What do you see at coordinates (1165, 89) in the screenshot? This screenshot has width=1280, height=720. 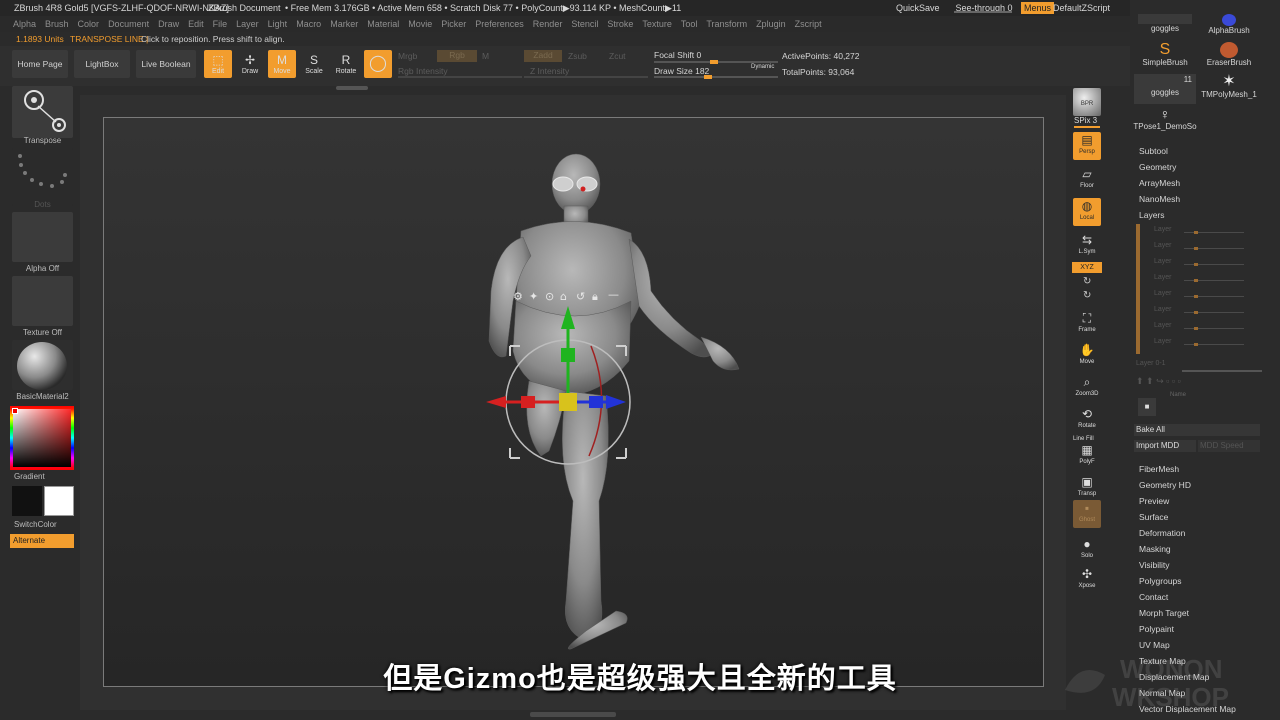 I see `subtool-goggles: 11 goggles` at bounding box center [1165, 89].